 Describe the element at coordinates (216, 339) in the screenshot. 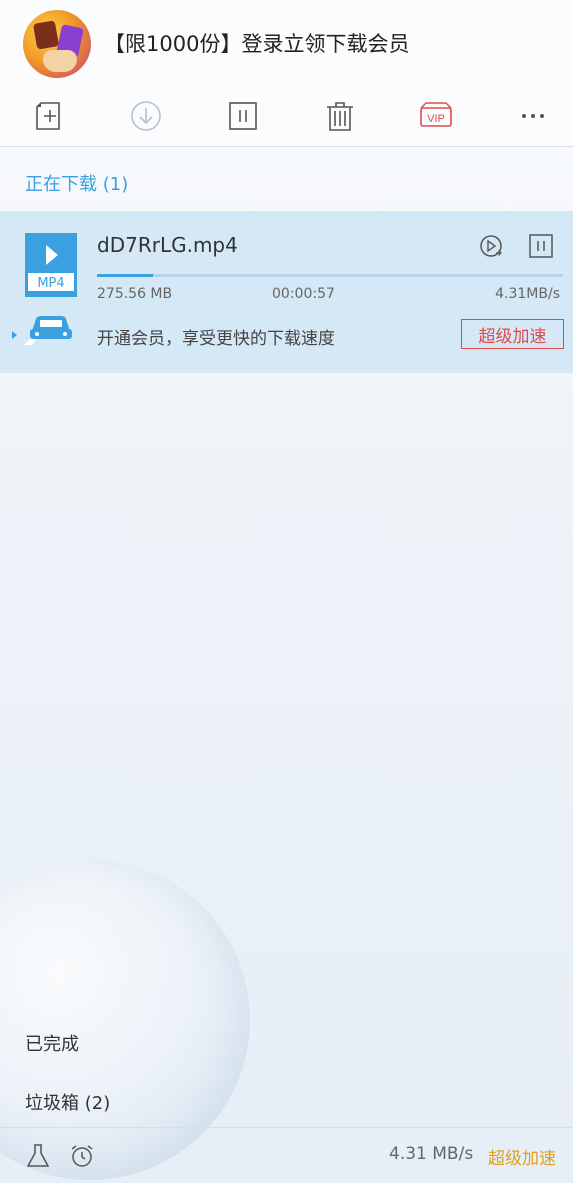

I see `promo-text: 开通会员，享受更快的下载速度` at that location.